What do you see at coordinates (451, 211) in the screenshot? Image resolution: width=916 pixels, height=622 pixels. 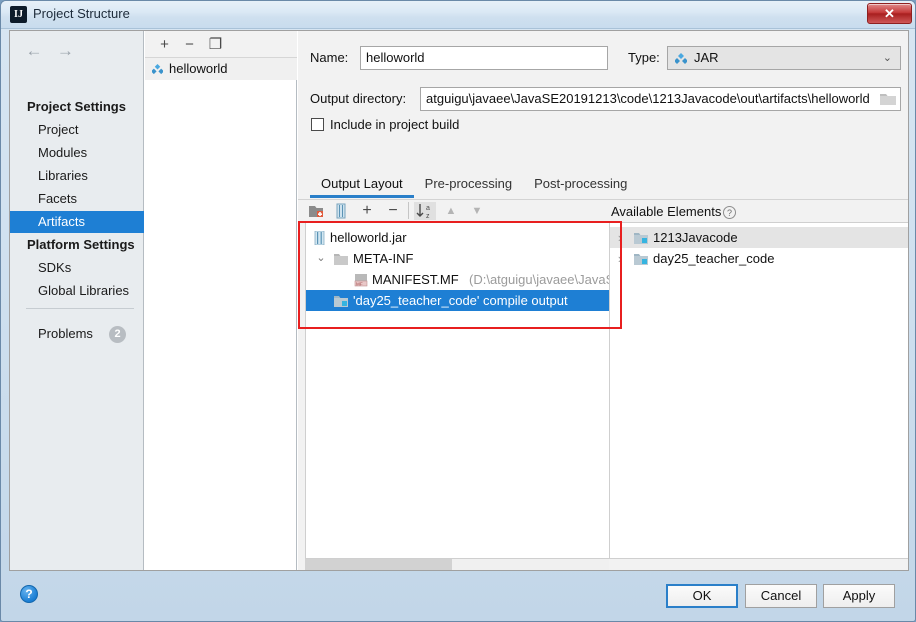 I see `move-up-icon: ▲` at bounding box center [451, 211].